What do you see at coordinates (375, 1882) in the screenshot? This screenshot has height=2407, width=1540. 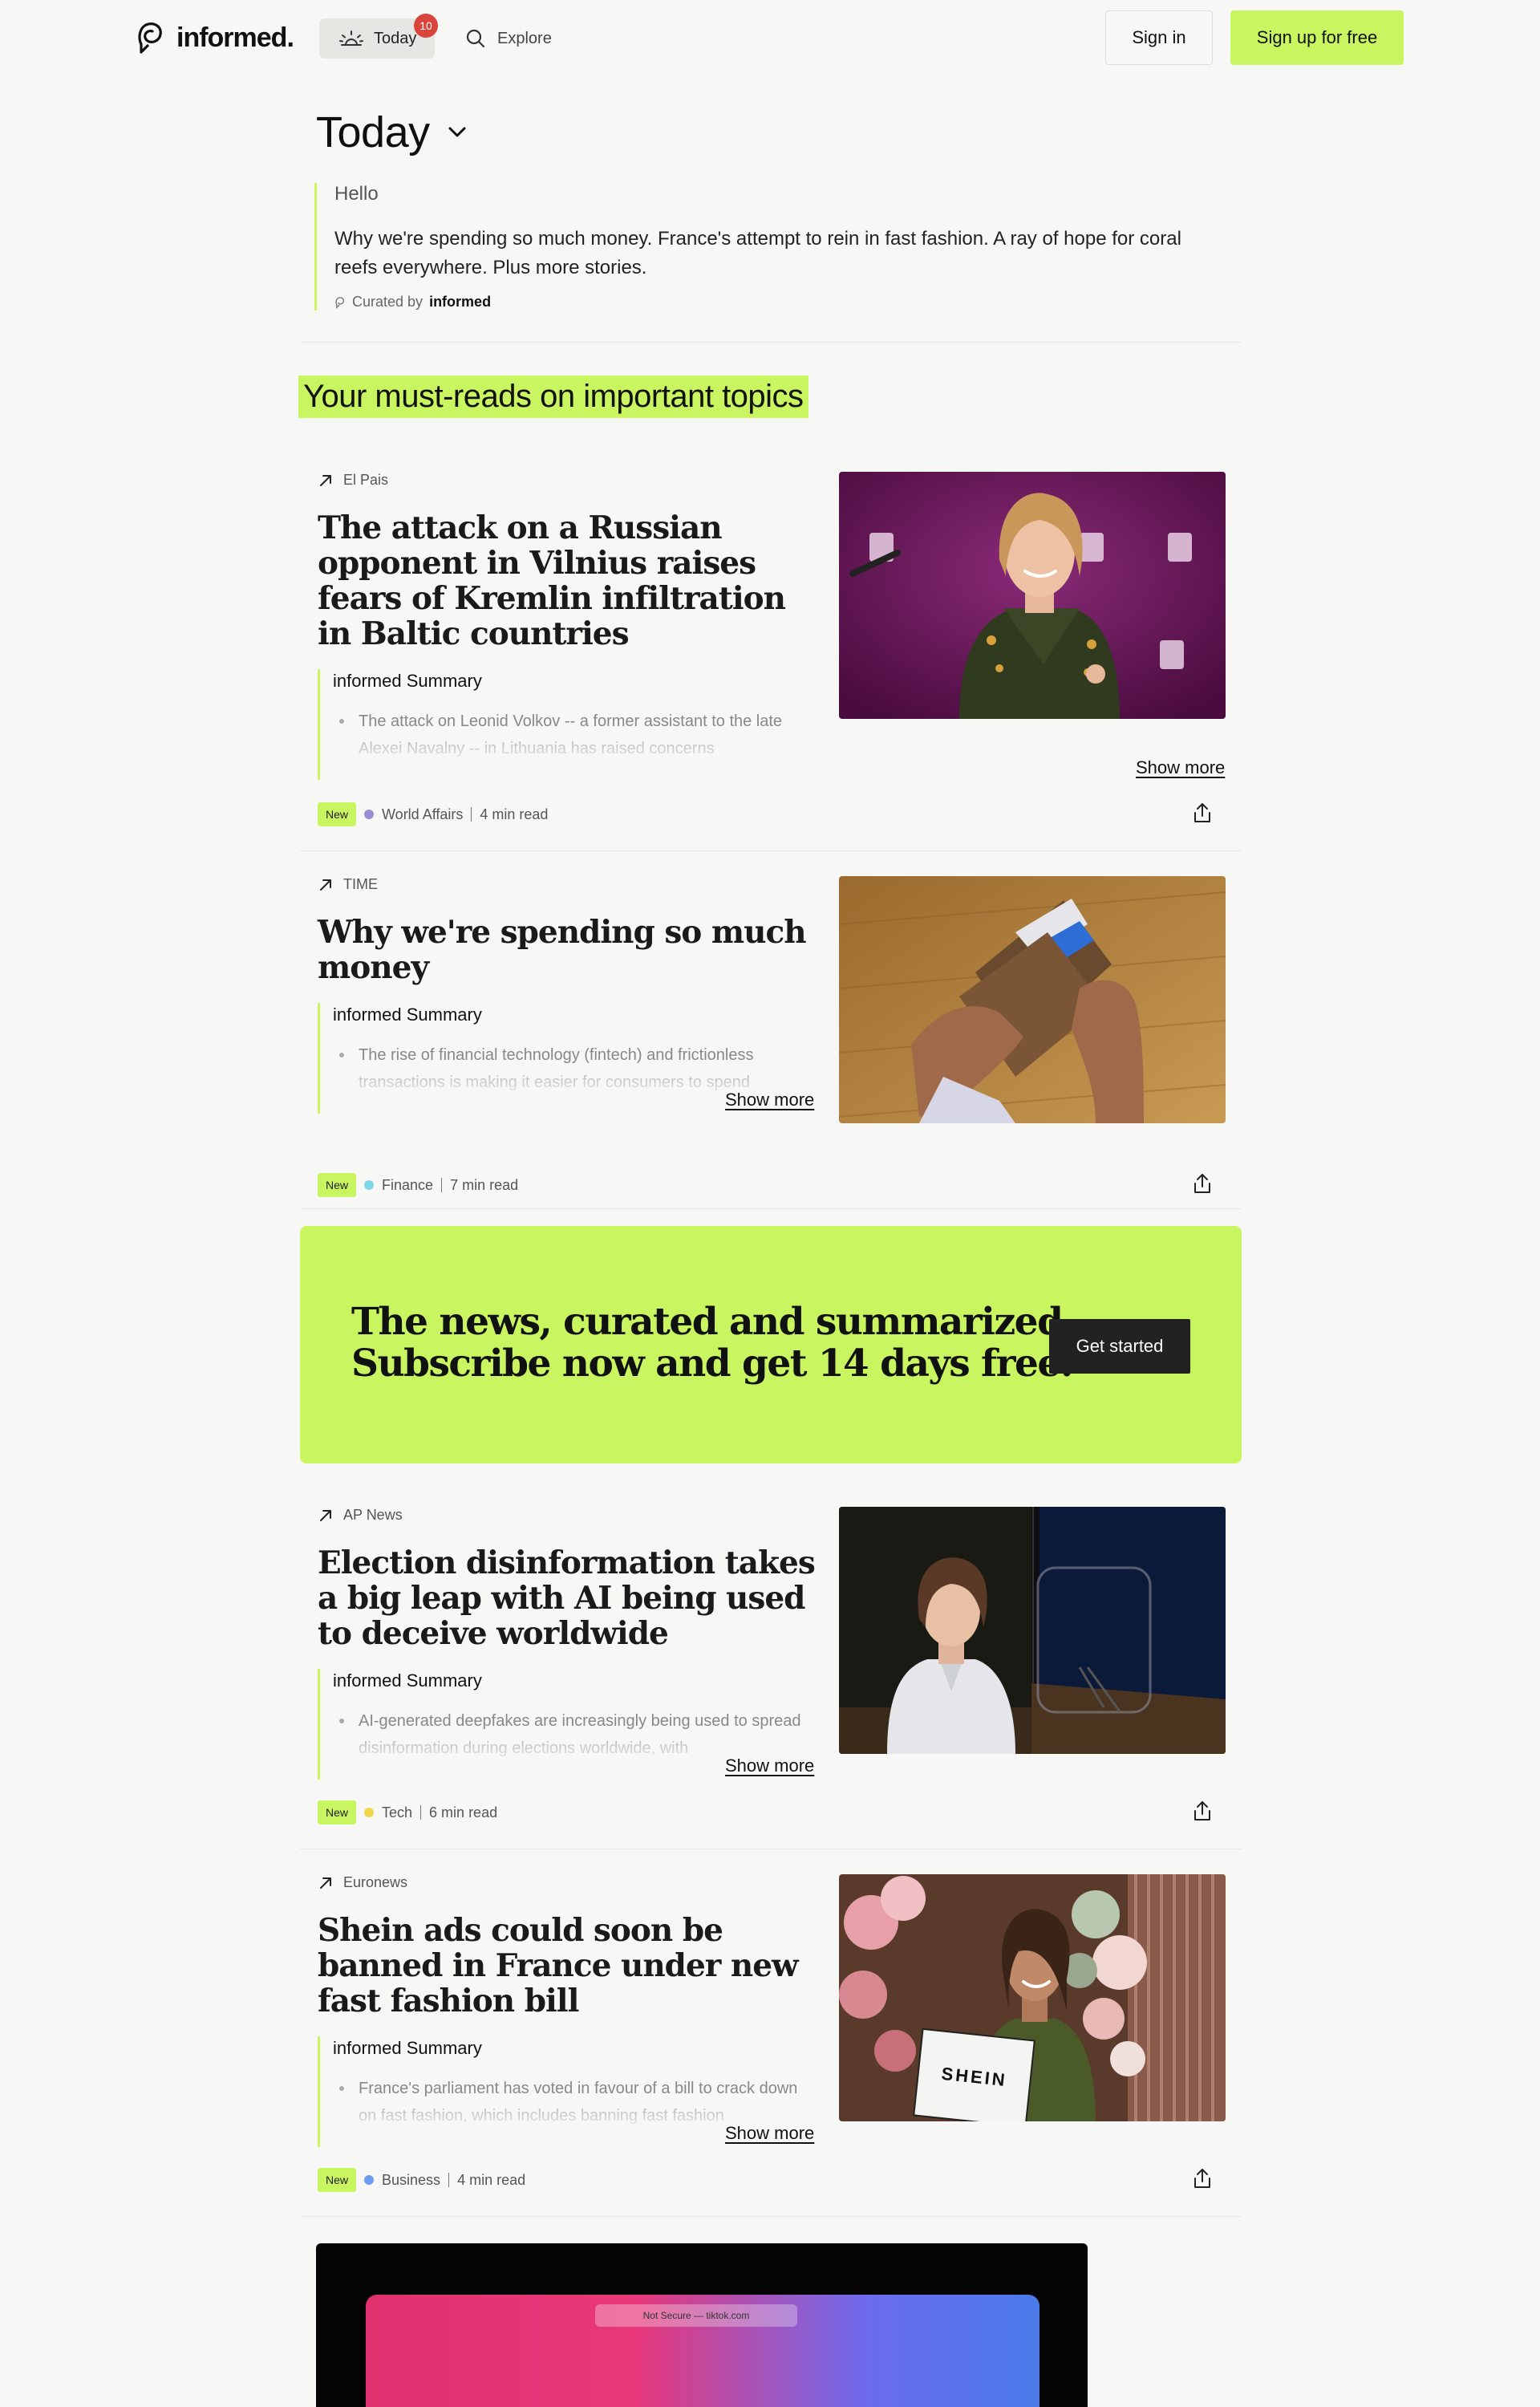 I see `source-name: Euronews` at bounding box center [375, 1882].